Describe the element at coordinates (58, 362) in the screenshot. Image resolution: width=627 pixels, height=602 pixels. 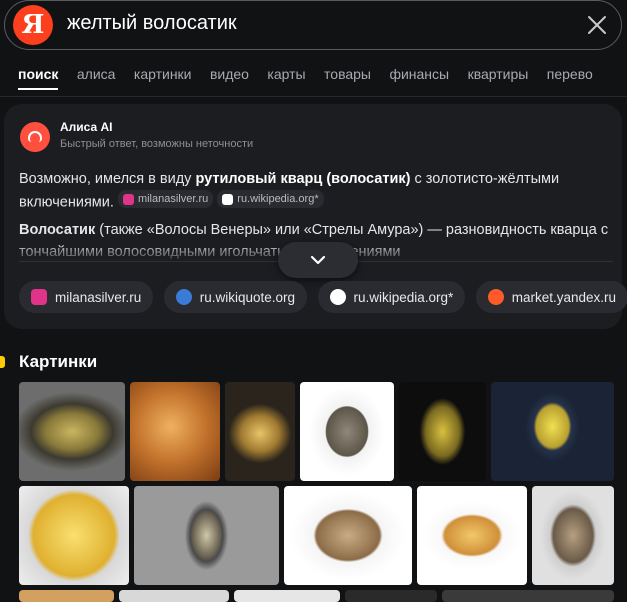
I see `images-section-title: Картинки` at that location.